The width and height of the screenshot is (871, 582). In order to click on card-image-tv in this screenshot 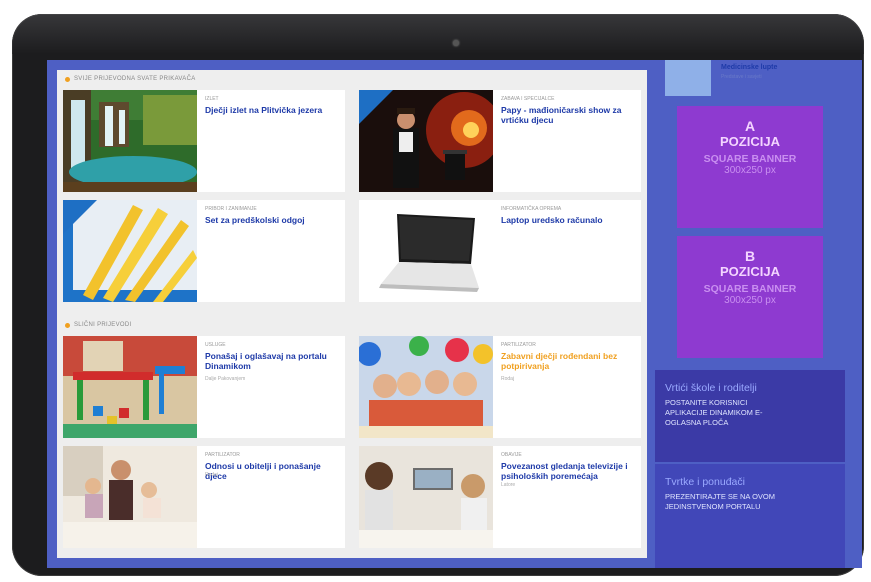, I will do `click(426, 497)`.